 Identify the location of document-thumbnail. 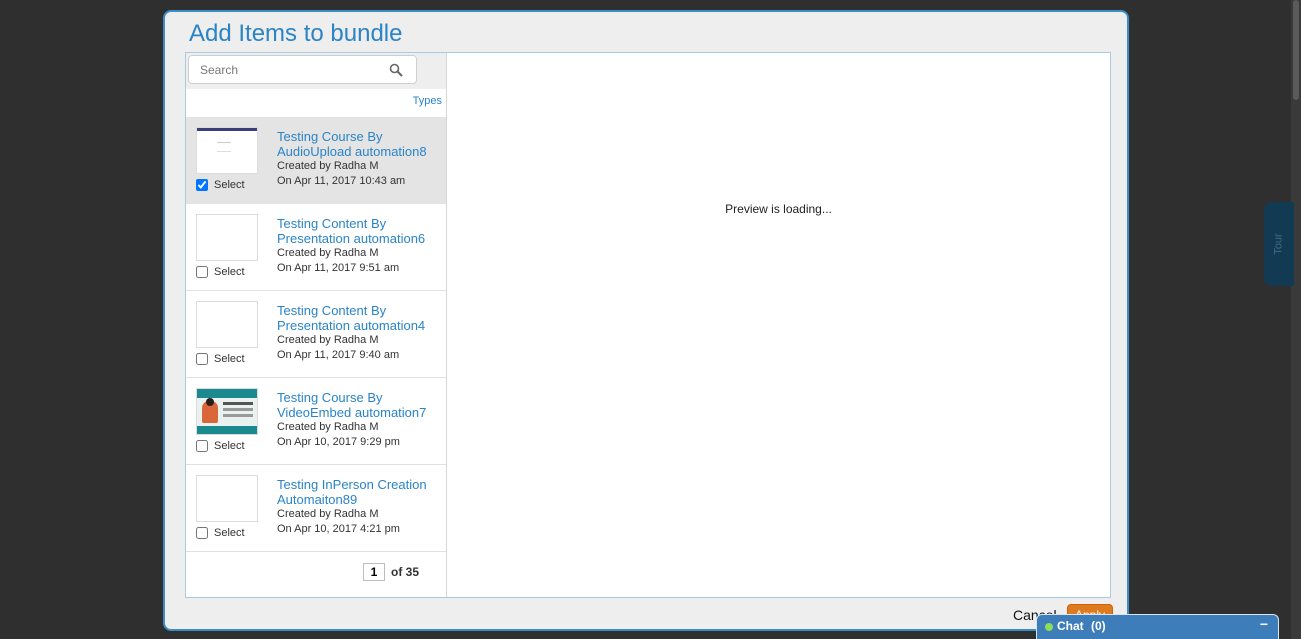
(227, 150).